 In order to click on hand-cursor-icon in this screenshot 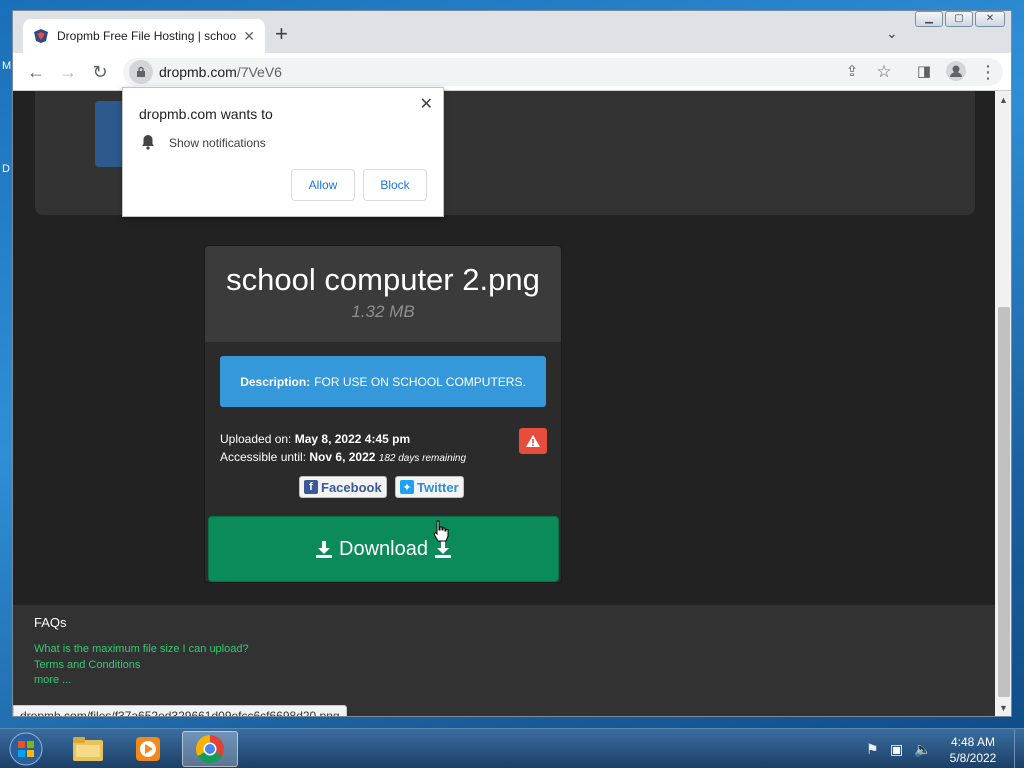, I will do `click(441, 531)`.